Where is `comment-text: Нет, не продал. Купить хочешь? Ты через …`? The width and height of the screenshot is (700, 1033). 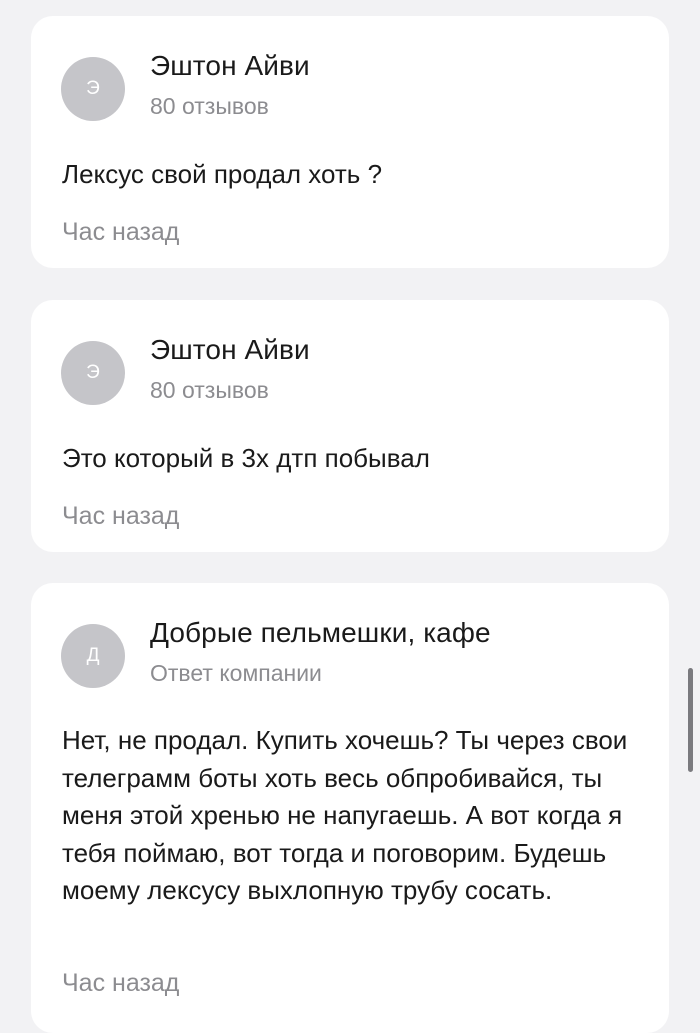
comment-text: Нет, не продал. Купить хочешь? Ты через … is located at coordinates (345, 815).